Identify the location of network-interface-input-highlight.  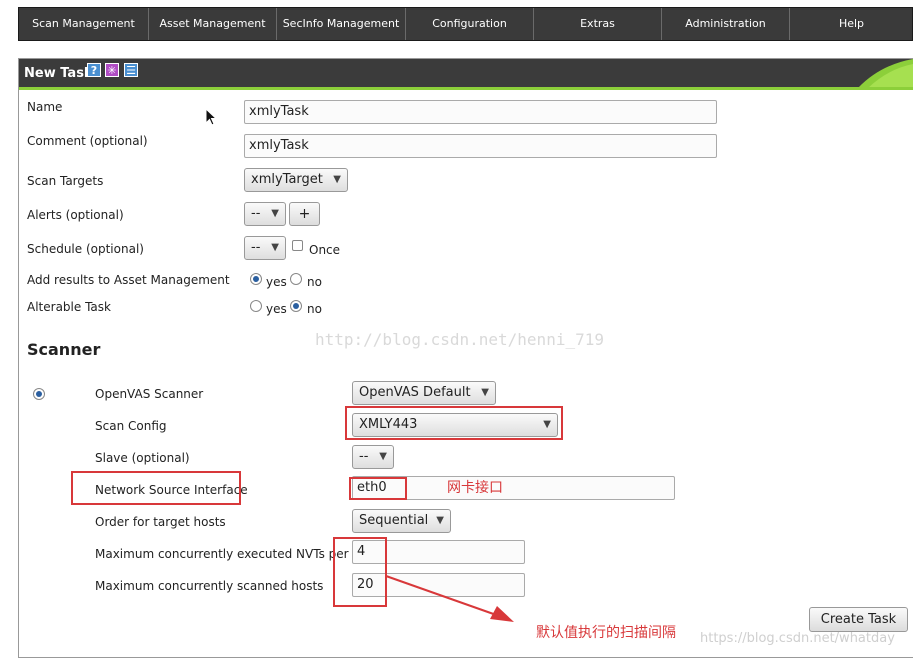
(378, 488).